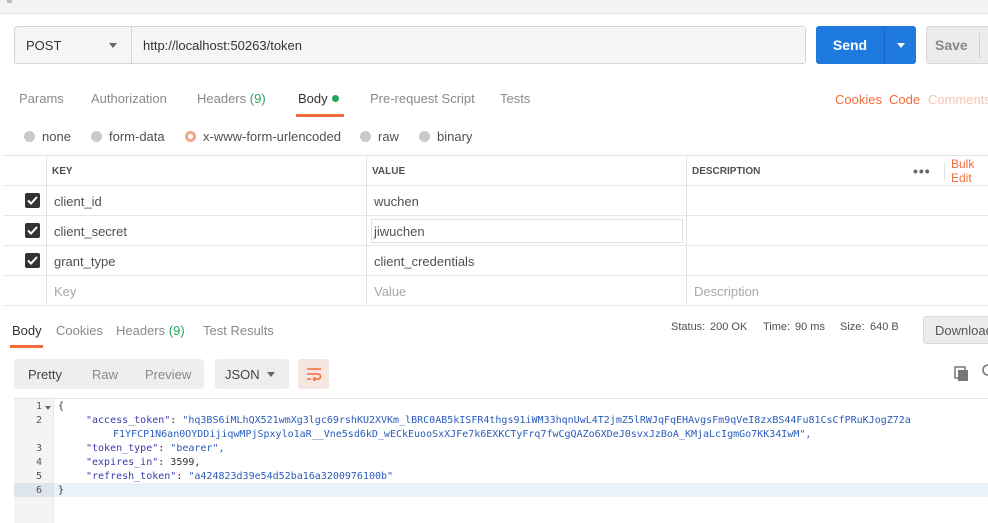  I want to click on tab-tests: Tests, so click(515, 98).